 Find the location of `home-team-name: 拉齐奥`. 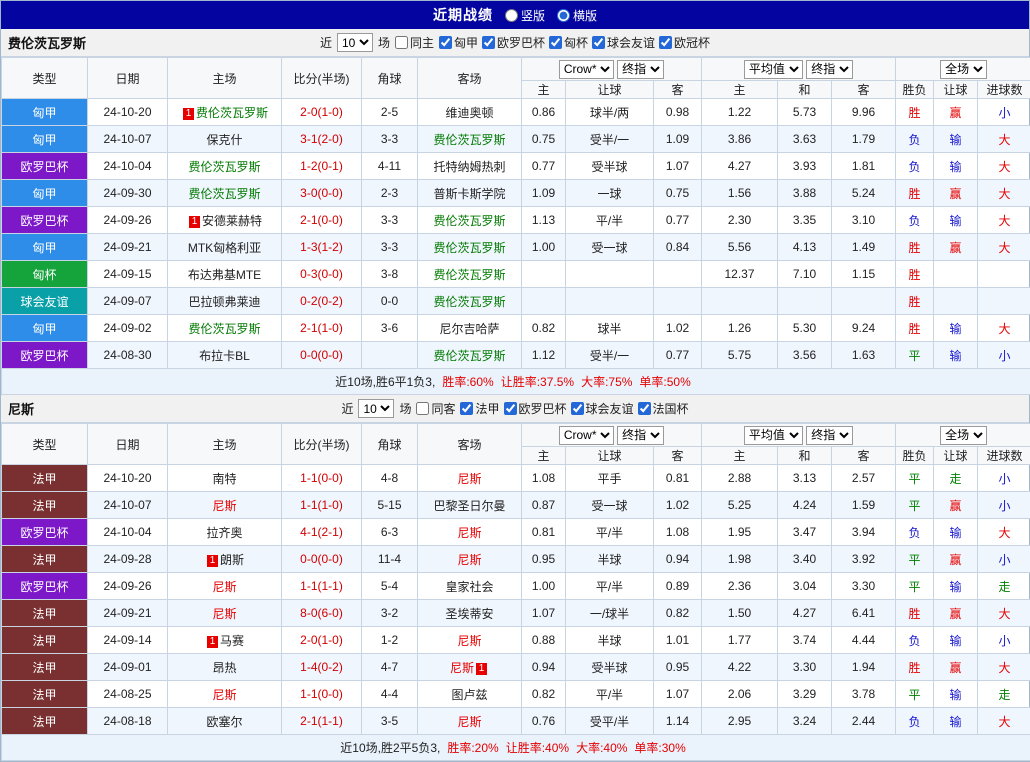

home-team-name: 拉齐奥 is located at coordinates (224, 533).